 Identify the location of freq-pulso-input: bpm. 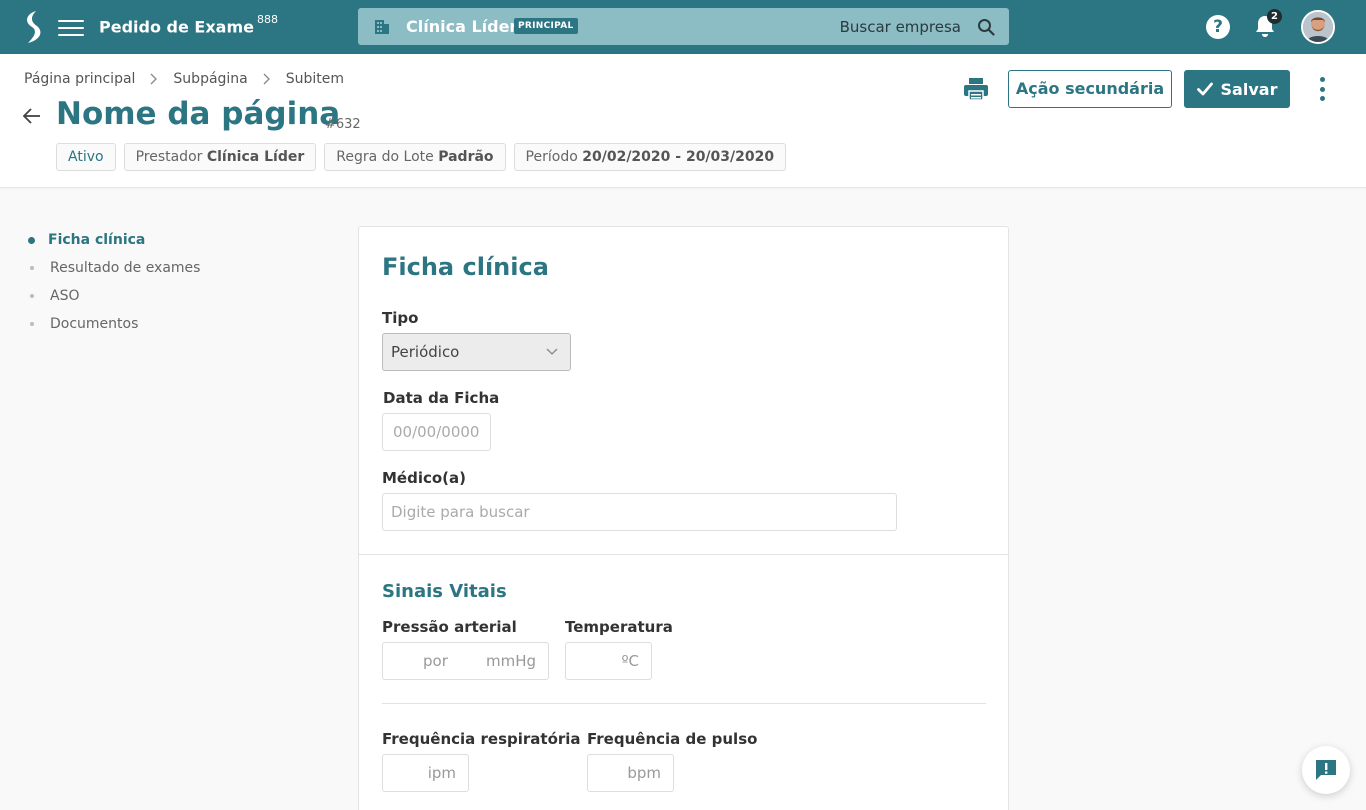
(630, 773).